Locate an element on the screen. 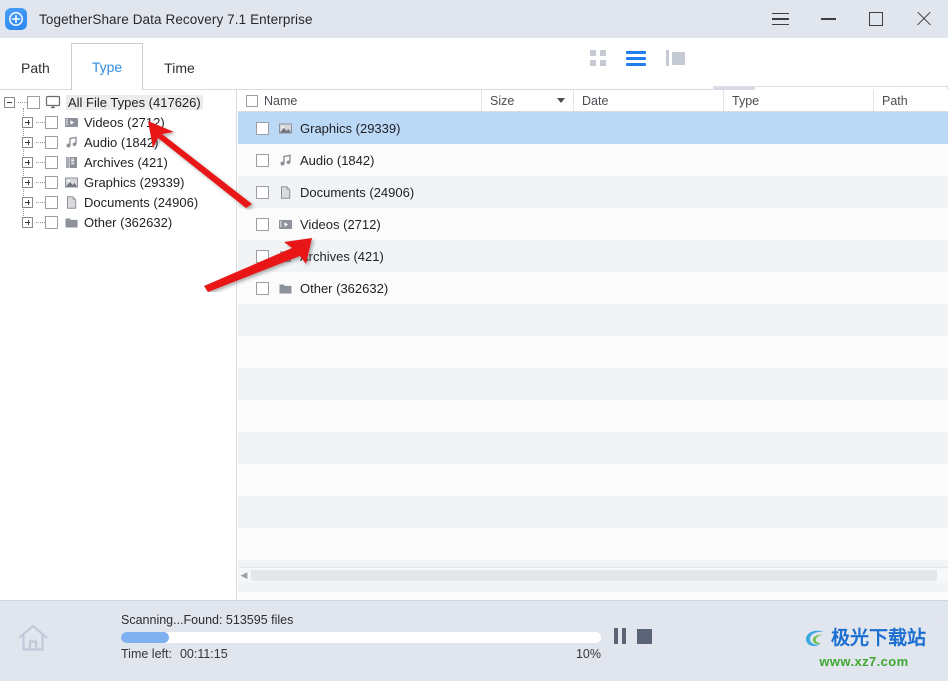 This screenshot has width=948, height=681. tree-node-documents: Documents (24906) is located at coordinates (118, 202).